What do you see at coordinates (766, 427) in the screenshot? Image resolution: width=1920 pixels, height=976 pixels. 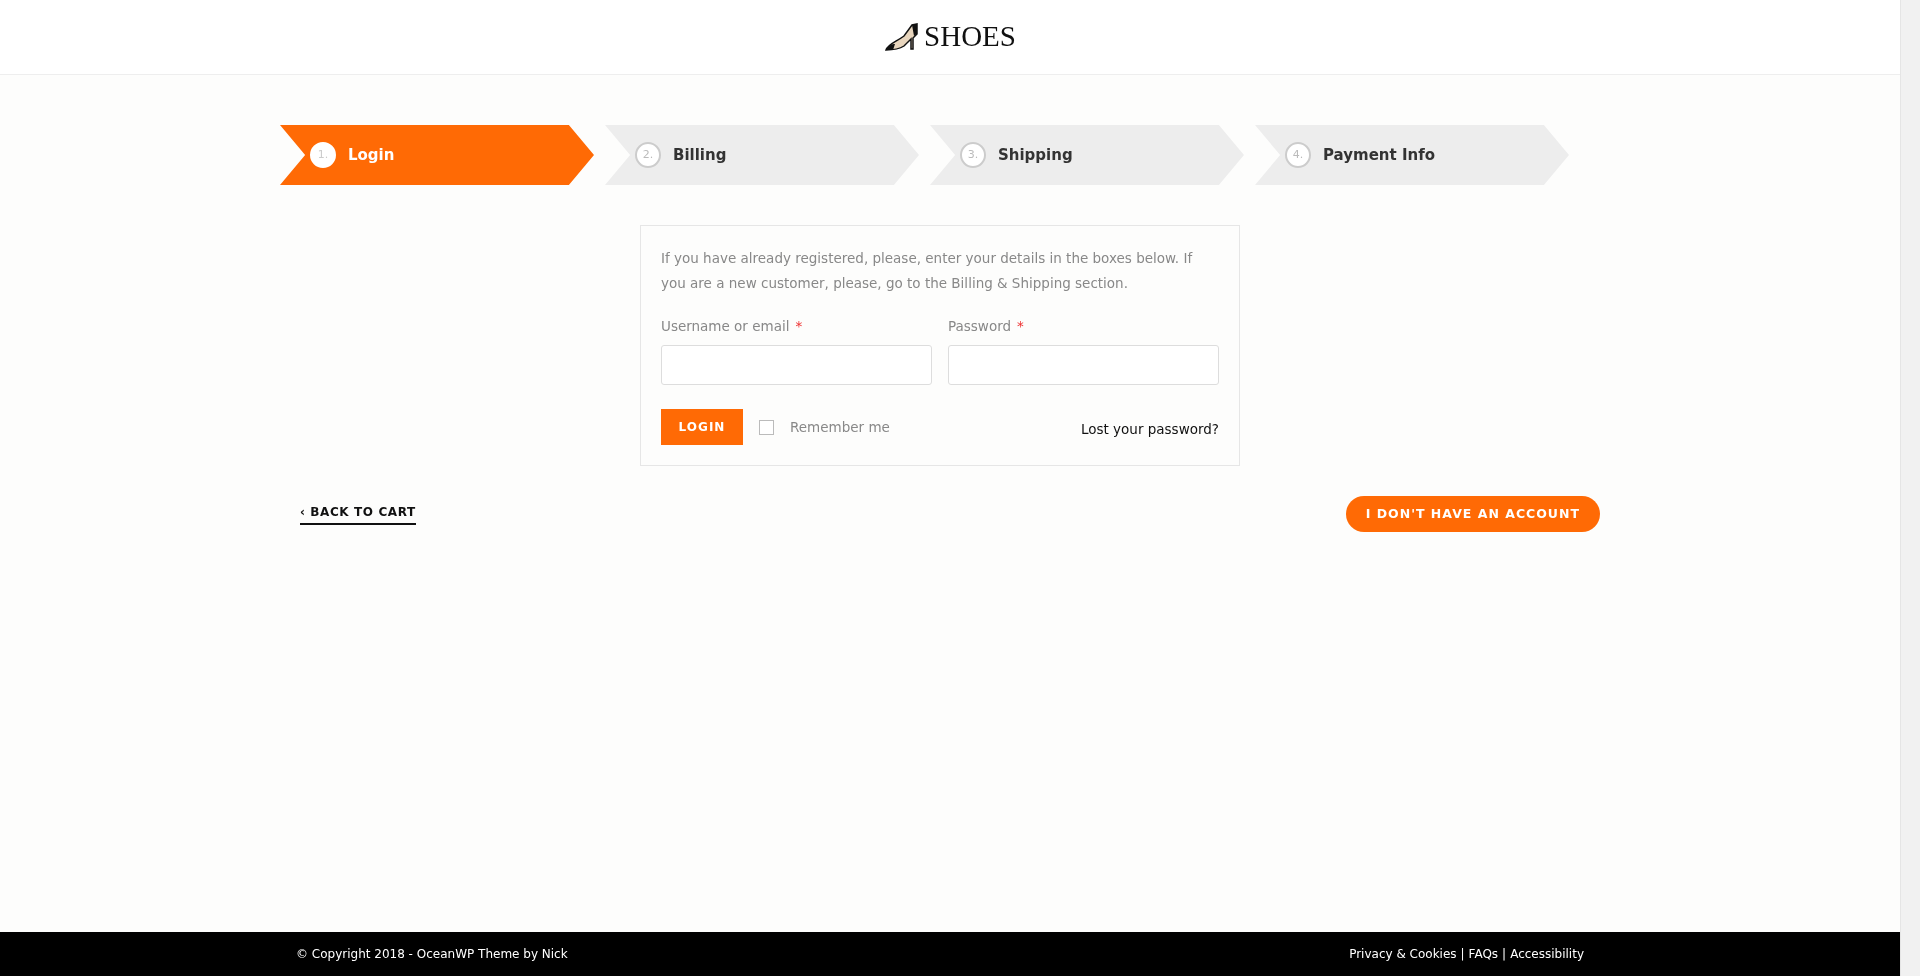 I see `remember-checkbox` at bounding box center [766, 427].